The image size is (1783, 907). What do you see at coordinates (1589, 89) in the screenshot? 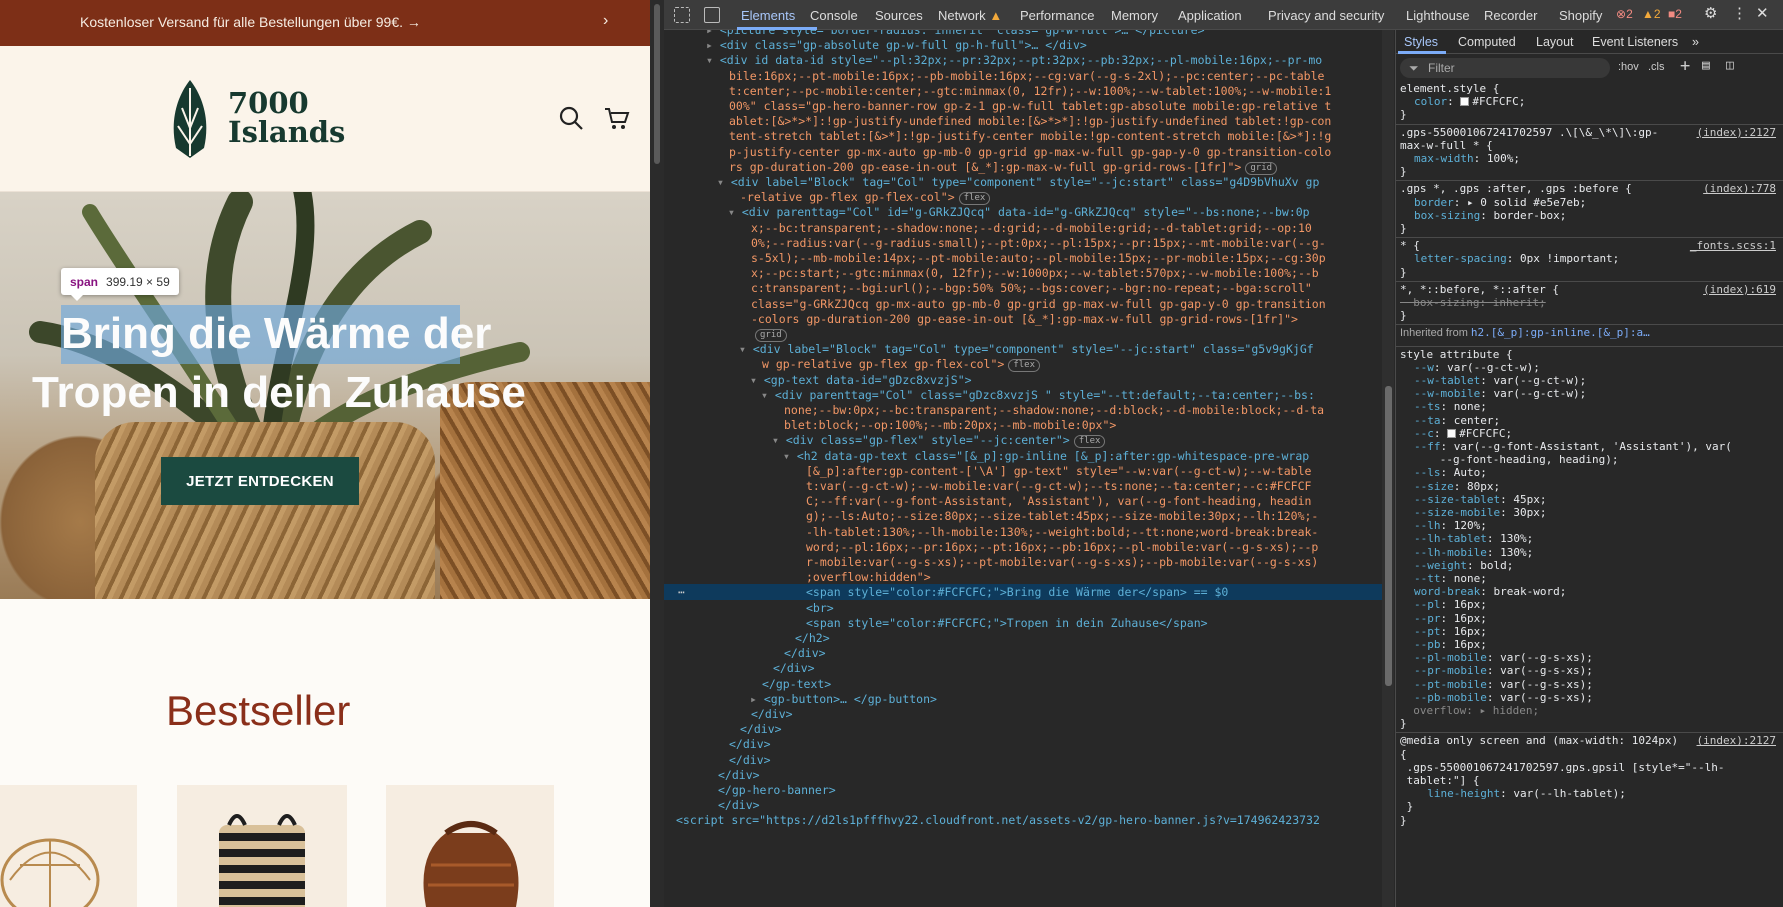
I see `css-selector: element.style {` at bounding box center [1589, 89].